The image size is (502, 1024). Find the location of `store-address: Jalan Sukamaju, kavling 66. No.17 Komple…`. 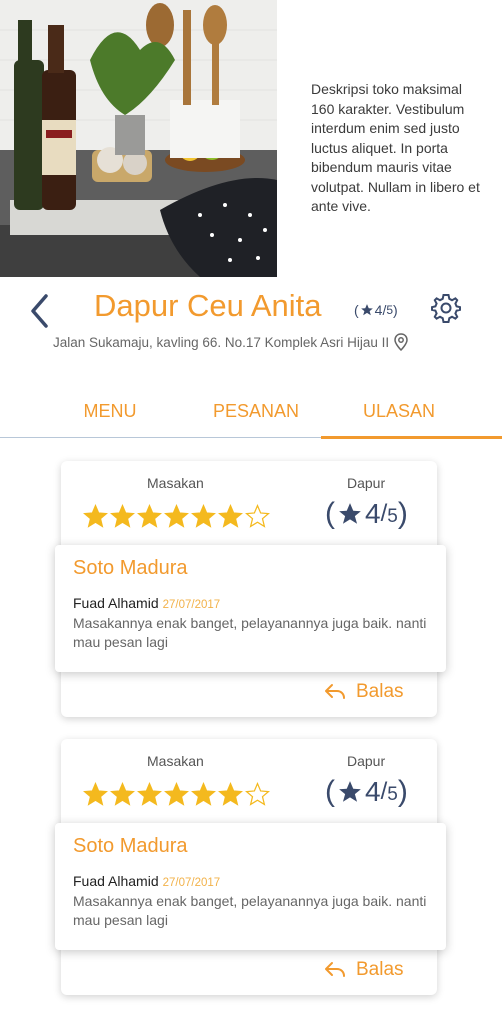

store-address: Jalan Sukamaju, kavling 66. No.17 Komple… is located at coordinates (231, 342).